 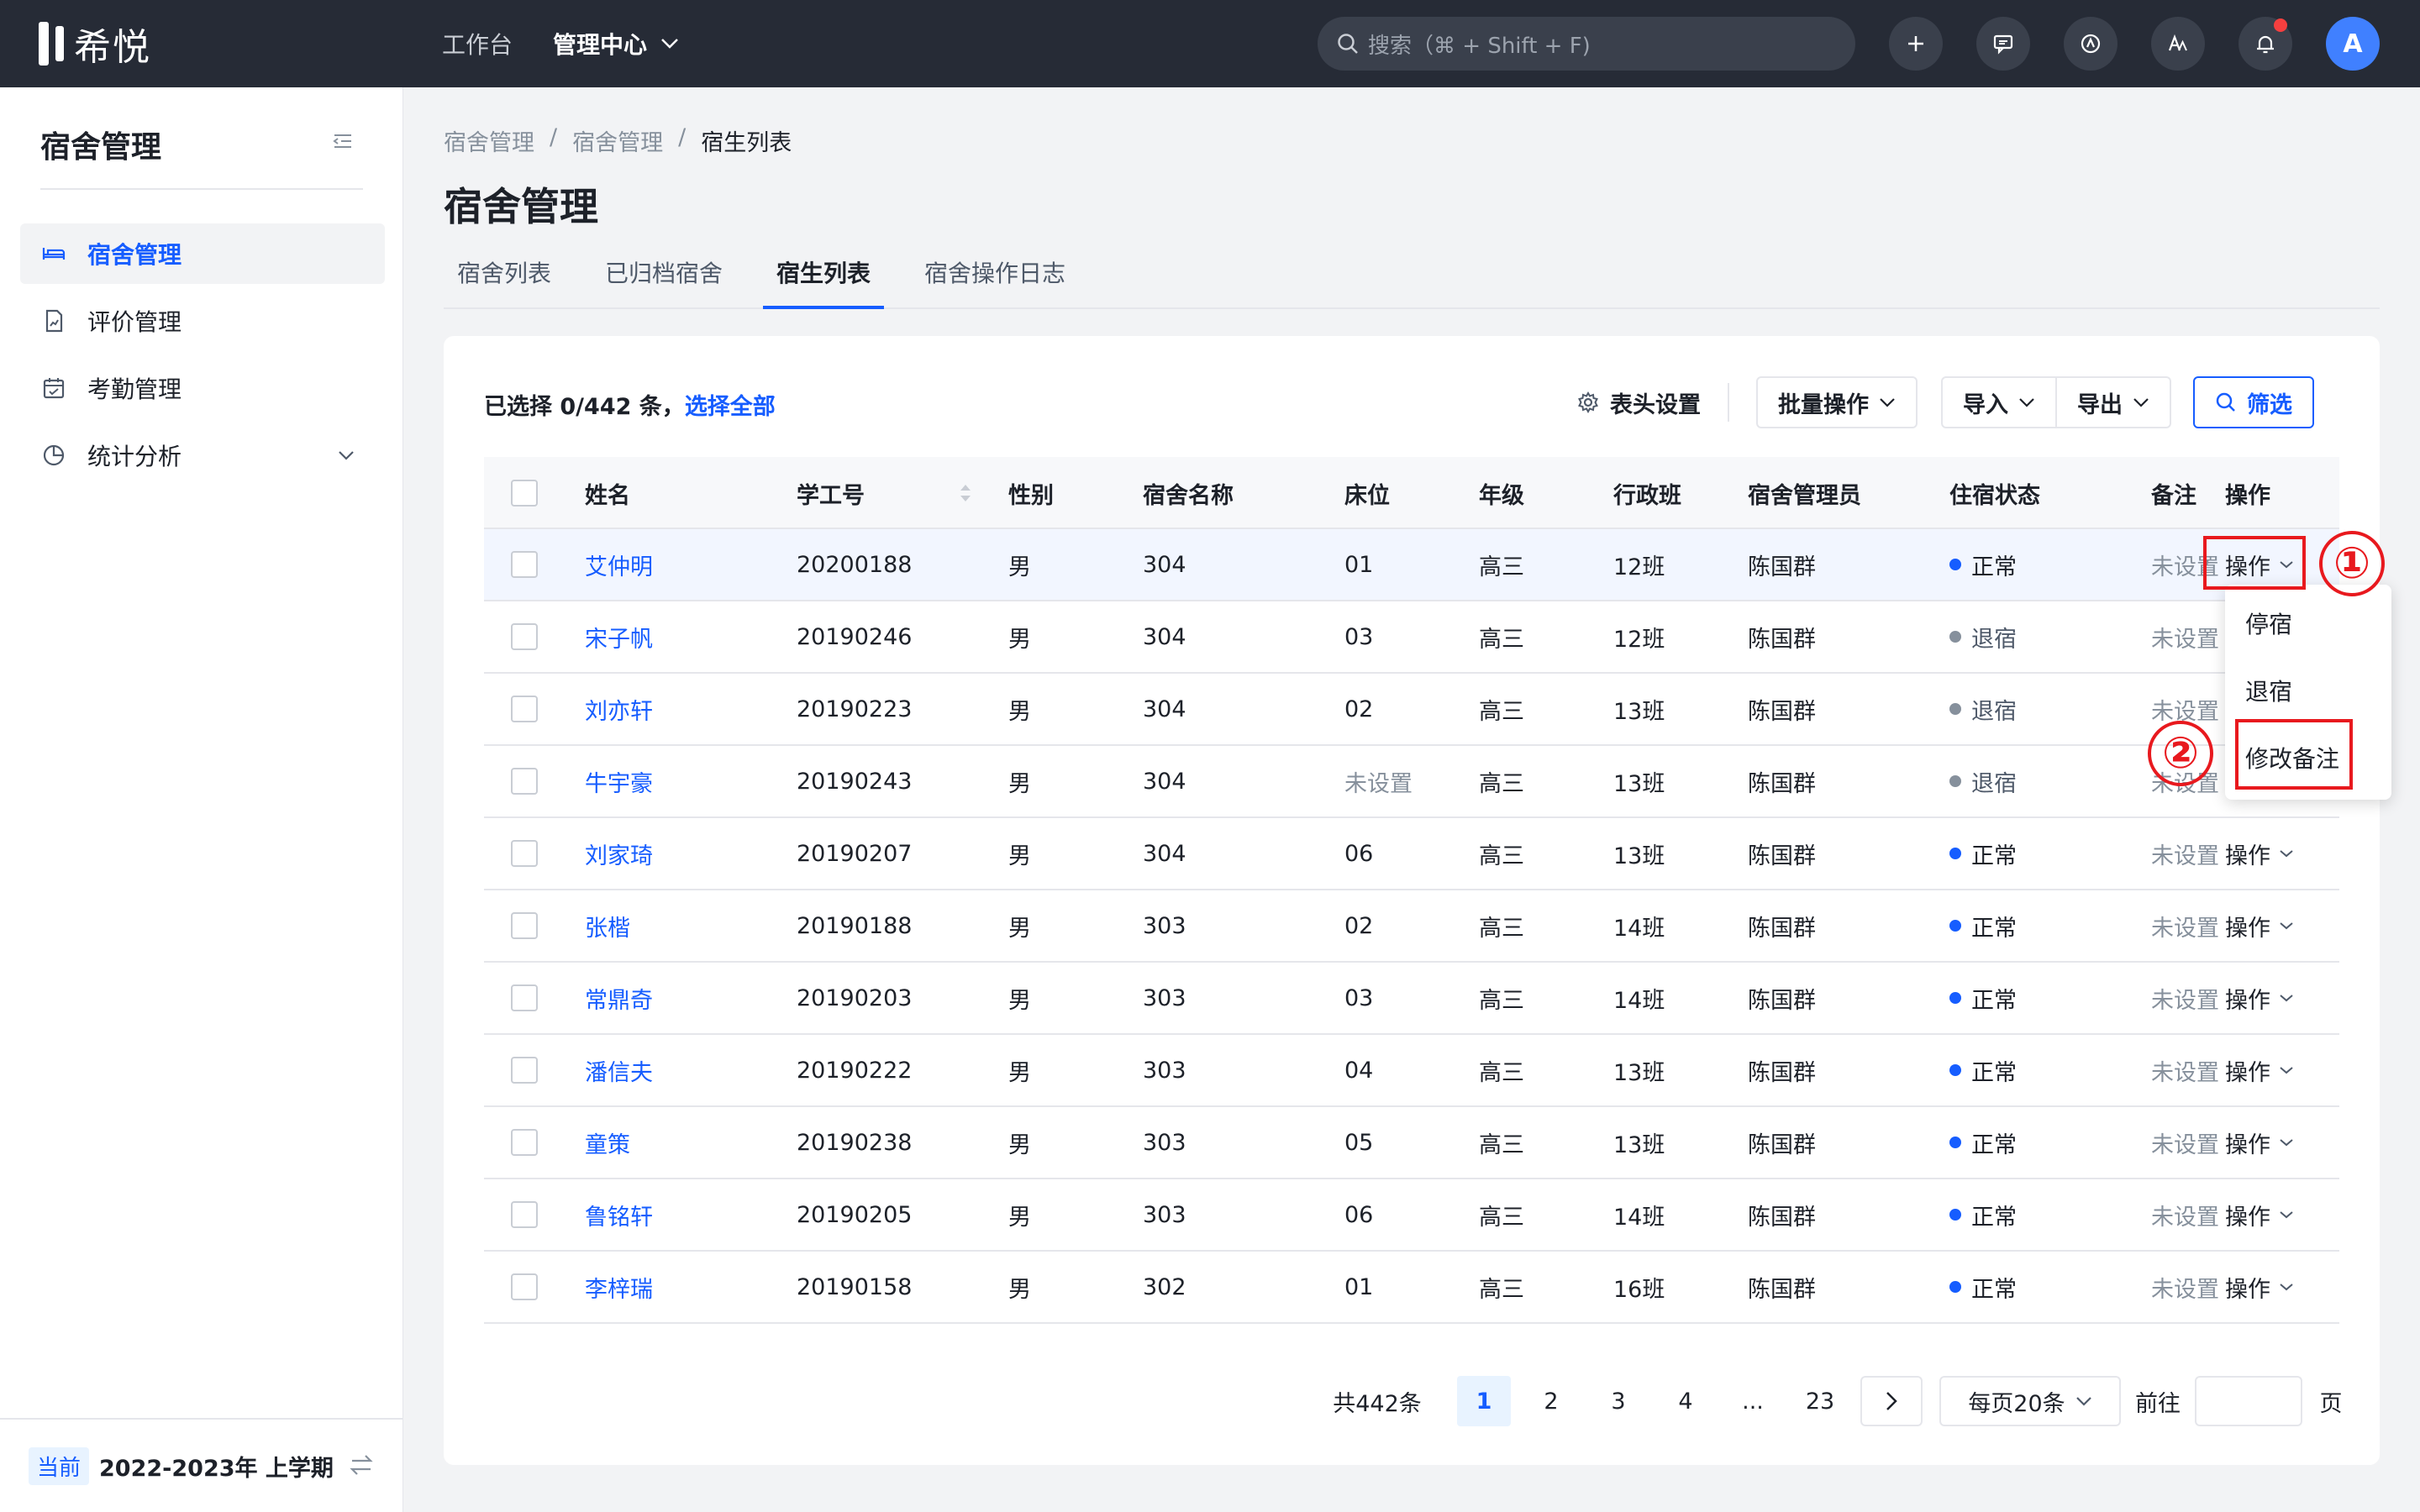 I want to click on page-size-select: 每页20条, so click(x=2030, y=1401).